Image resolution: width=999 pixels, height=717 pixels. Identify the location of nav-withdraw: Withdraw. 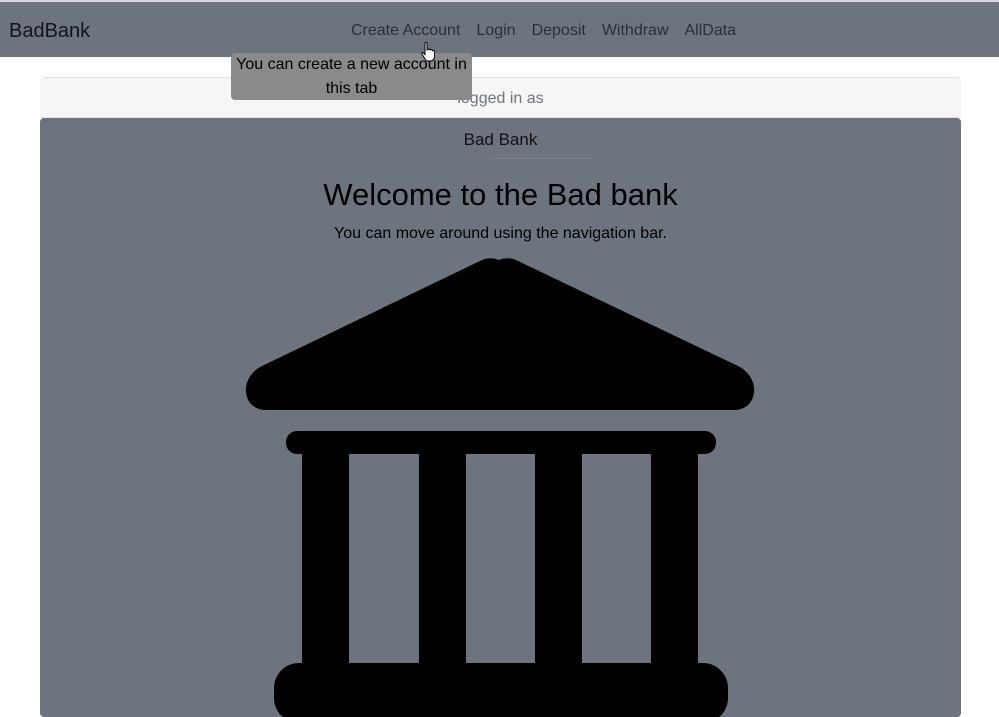
(635, 31).